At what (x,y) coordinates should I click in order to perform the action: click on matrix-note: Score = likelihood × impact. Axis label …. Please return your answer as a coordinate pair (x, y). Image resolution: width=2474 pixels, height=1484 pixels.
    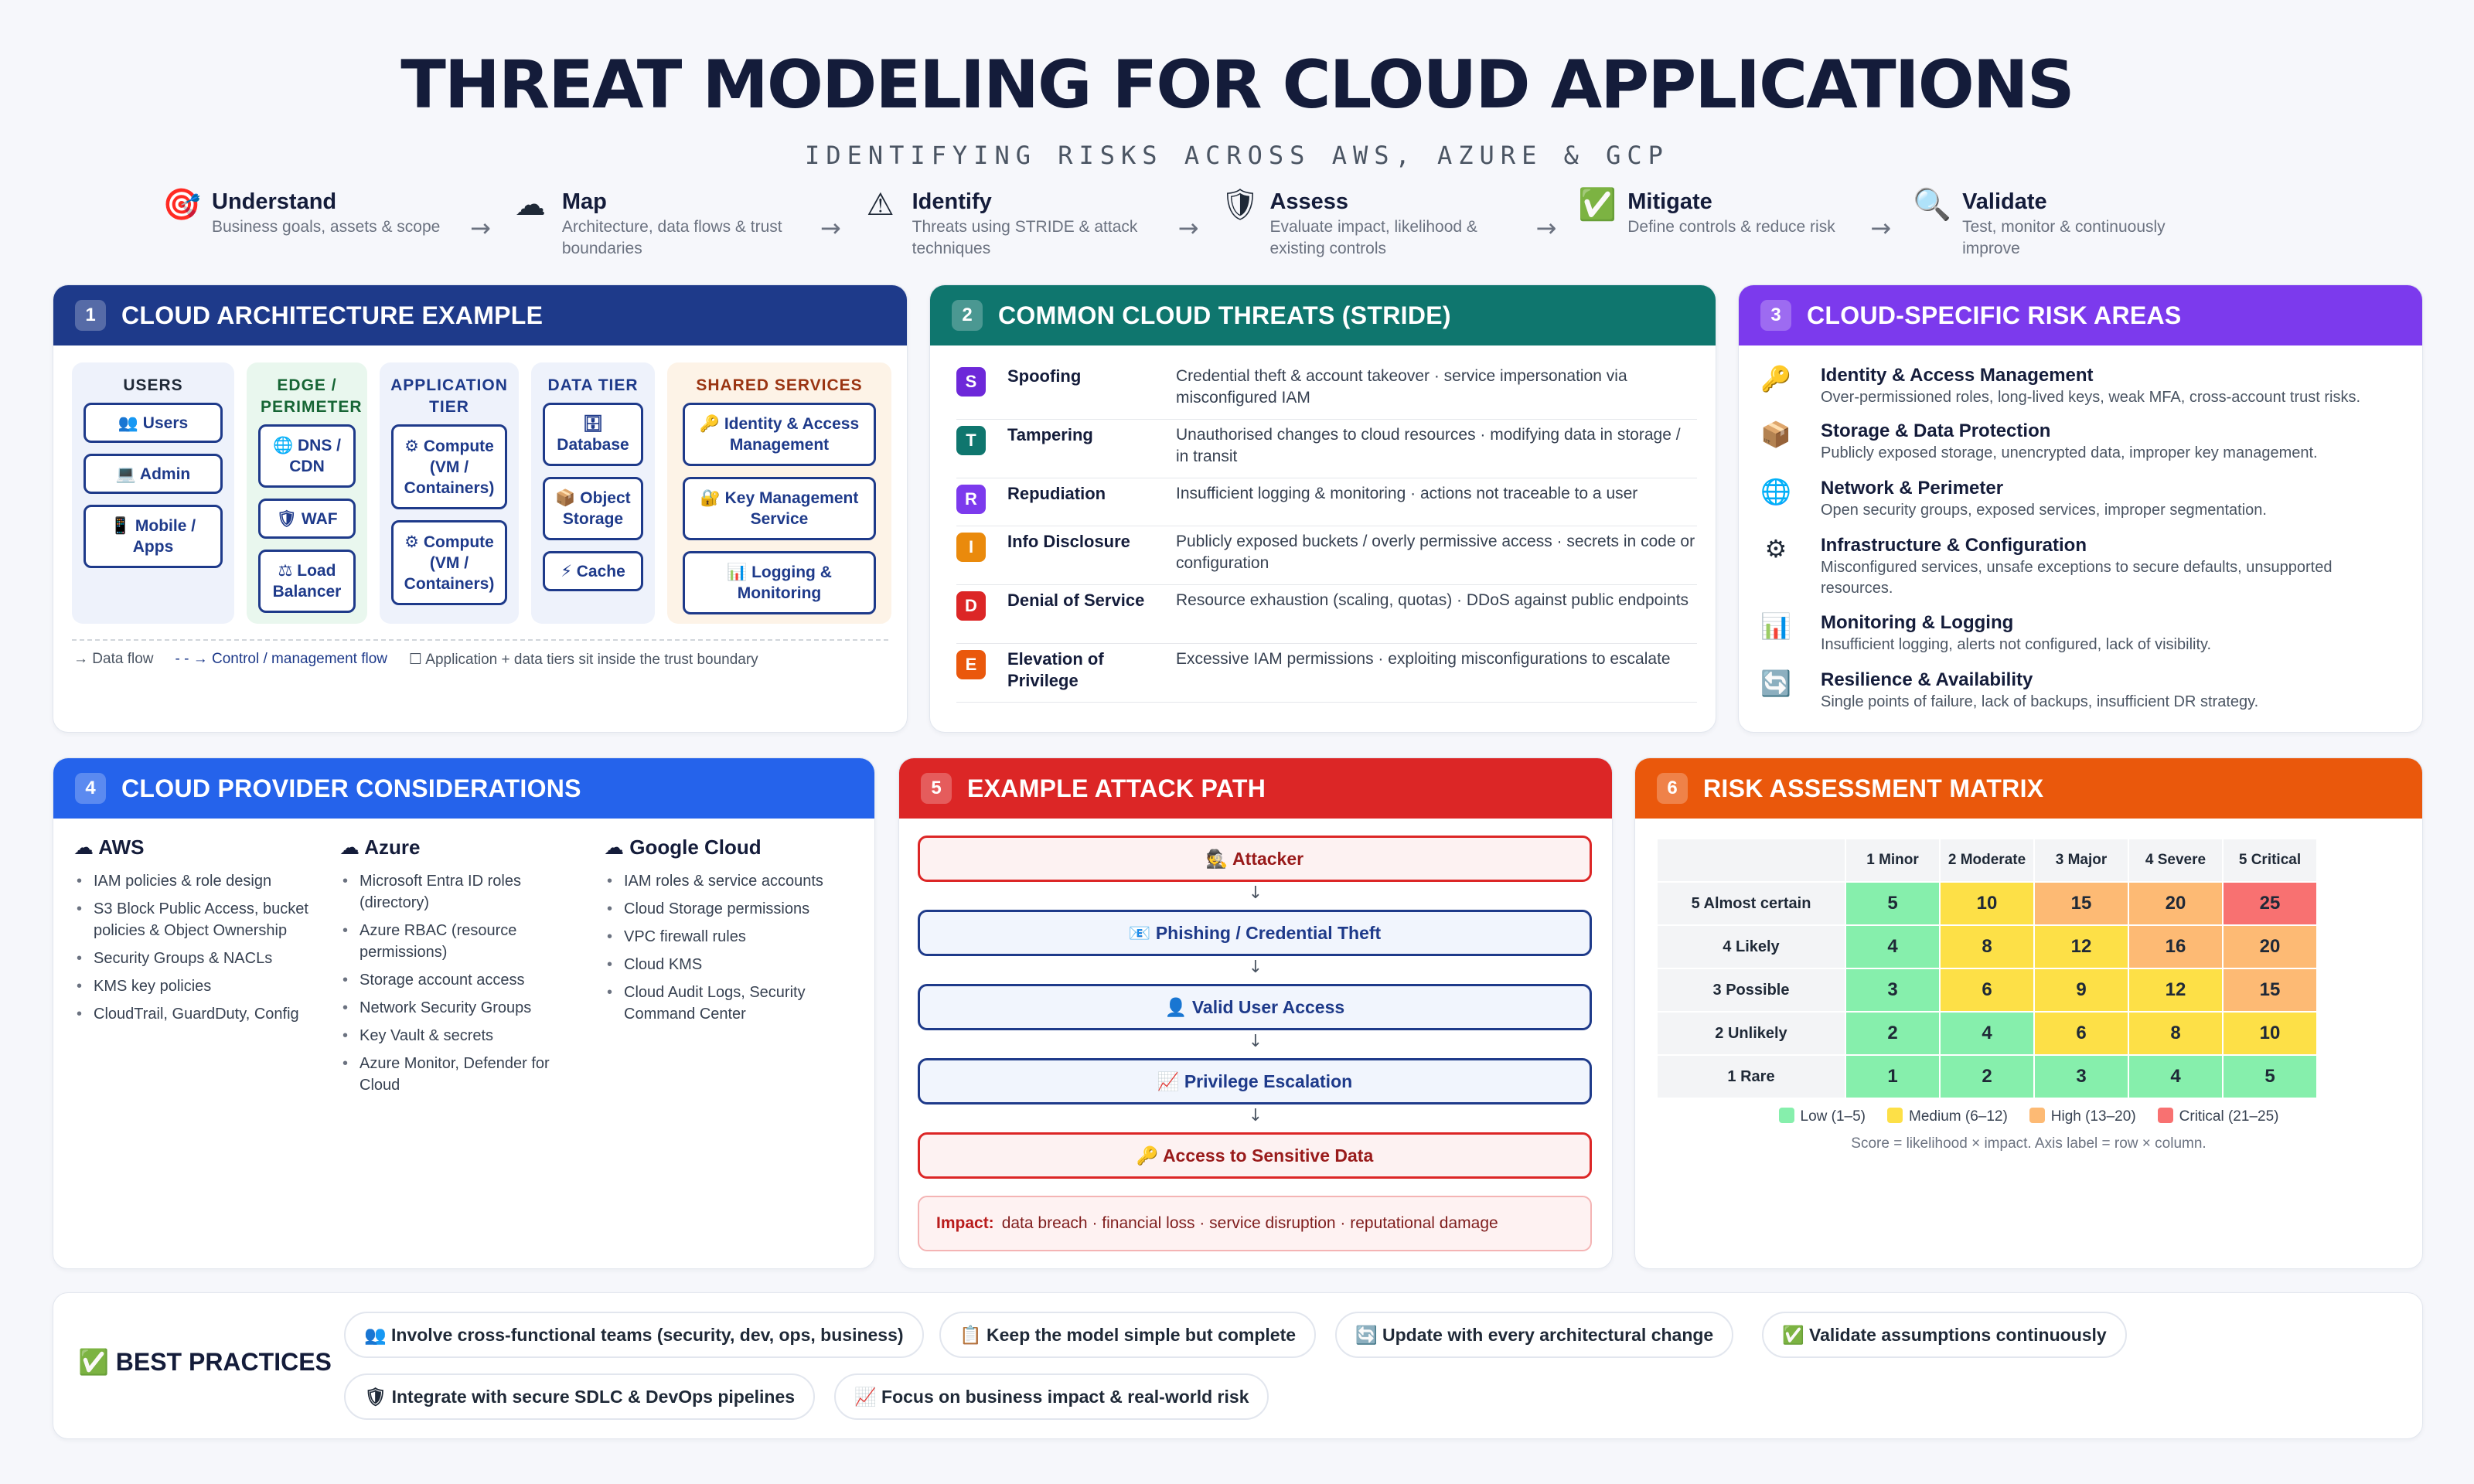
    Looking at the image, I should click on (2028, 1143).